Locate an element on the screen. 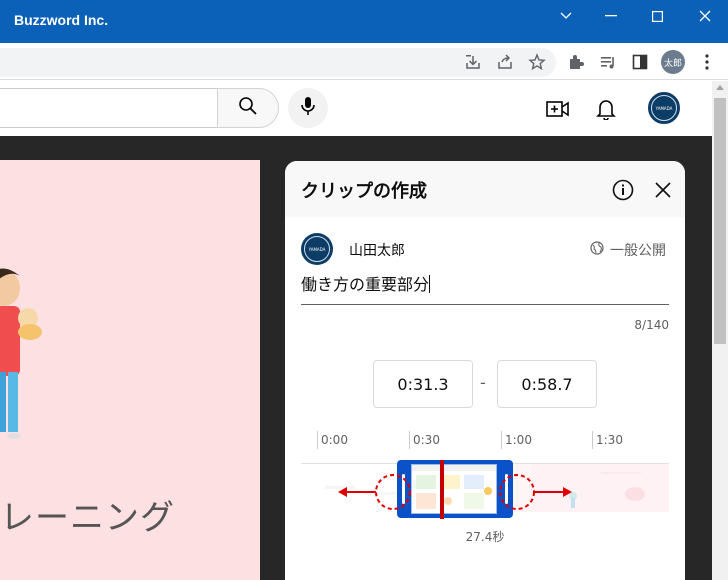  mic-icon is located at coordinates (308, 108).